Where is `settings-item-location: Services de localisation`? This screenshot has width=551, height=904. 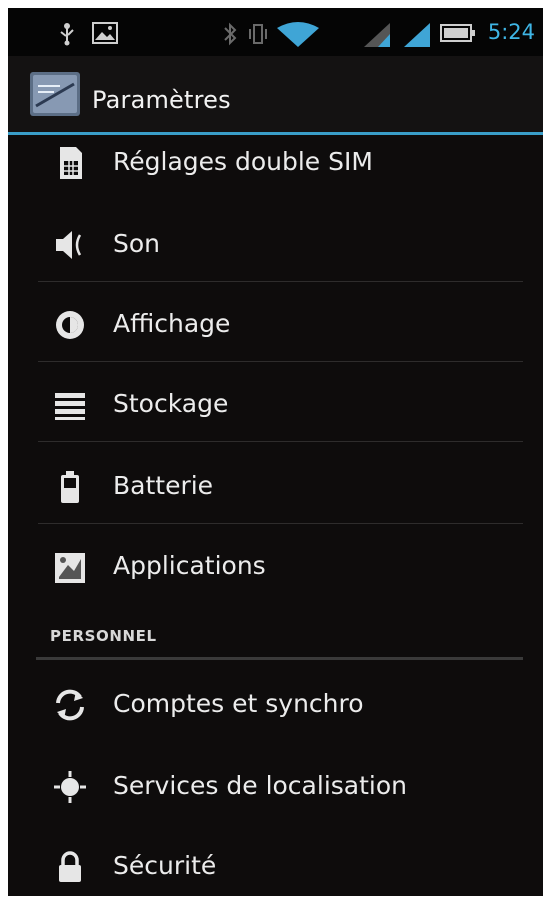 settings-item-location: Services de localisation is located at coordinates (275, 787).